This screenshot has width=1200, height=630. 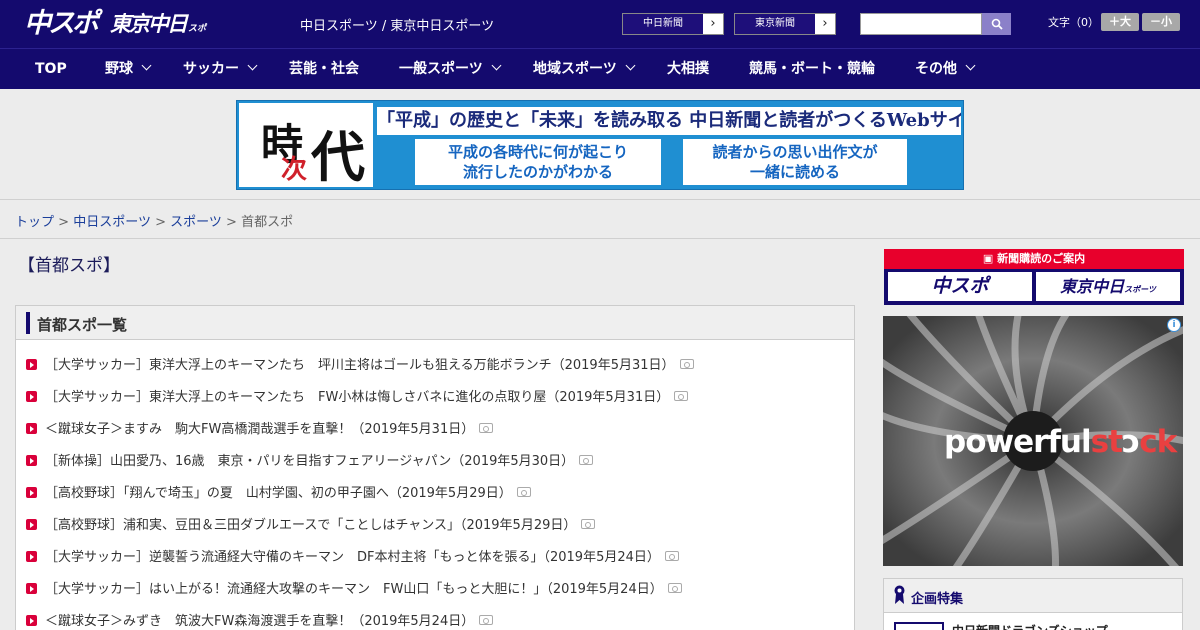 I want to click on banner-sub-left-1: 平成の各時代に何が起こり, so click(x=537, y=152).